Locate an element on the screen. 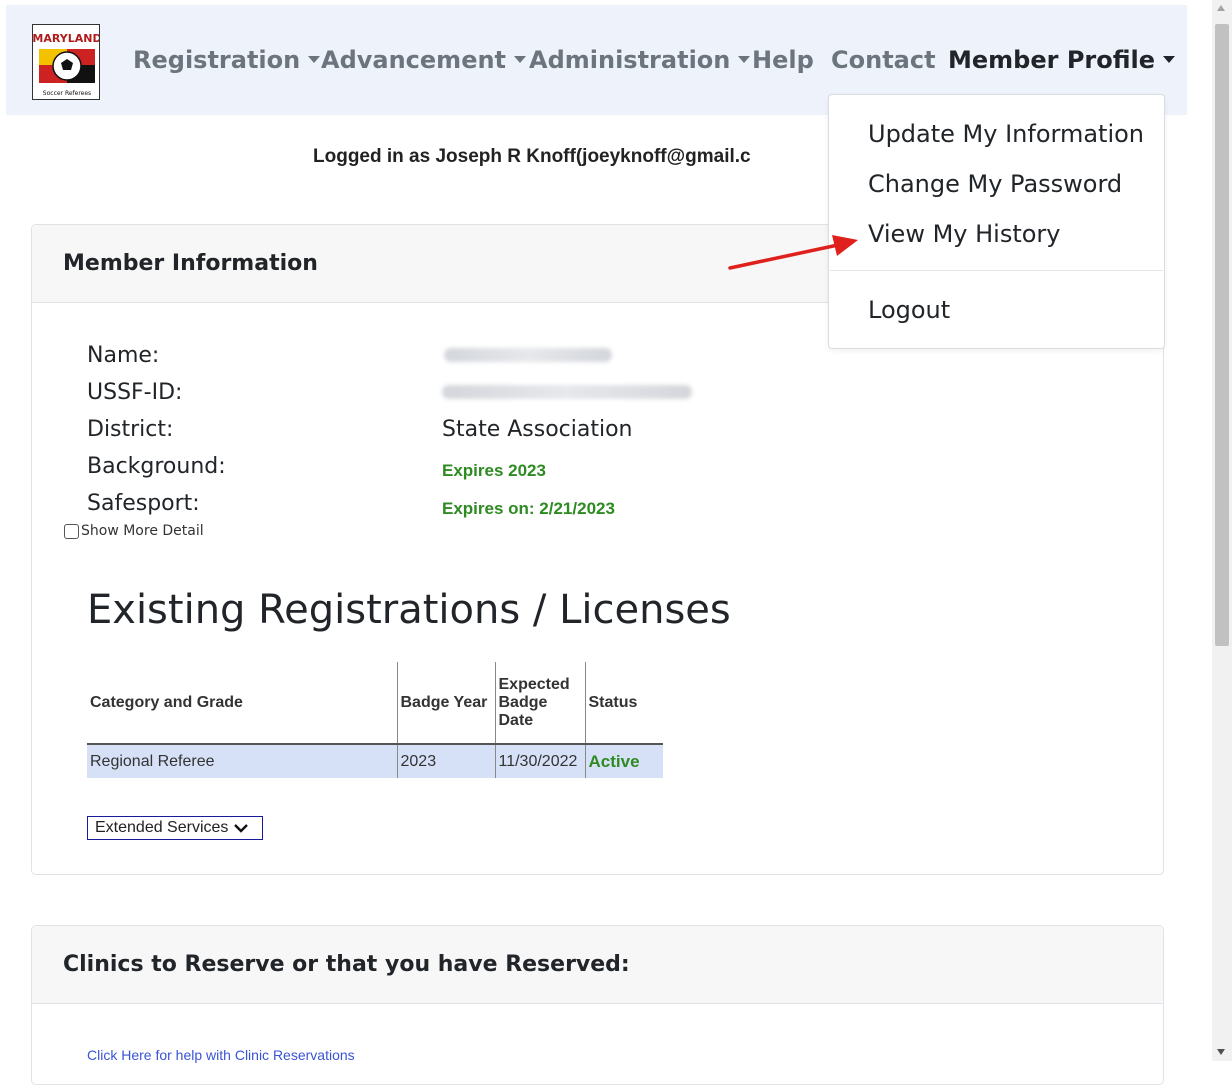 The width and height of the screenshot is (1232, 1085). menu-logout: Logout is located at coordinates (909, 310).